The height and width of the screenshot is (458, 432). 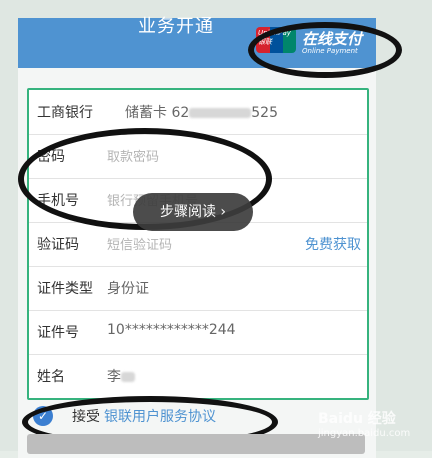 I want to click on name-value: 李, so click(x=121, y=376).